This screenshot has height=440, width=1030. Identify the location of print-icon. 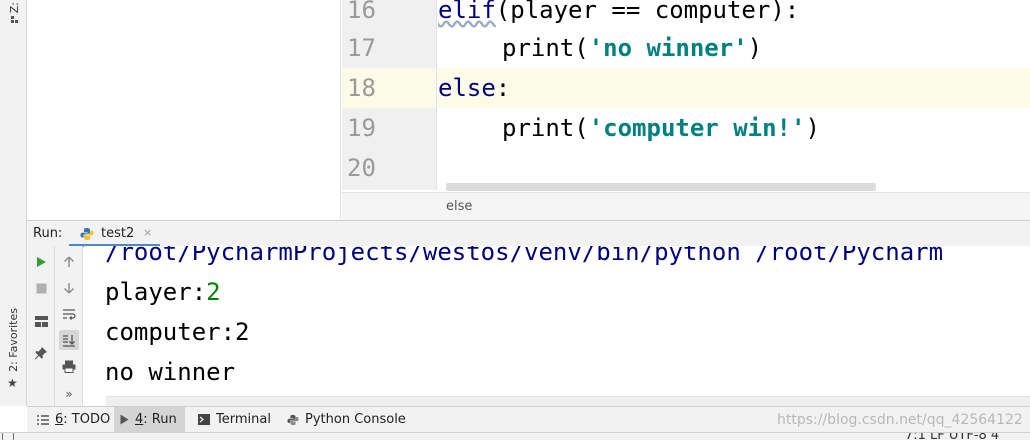
(69, 366).